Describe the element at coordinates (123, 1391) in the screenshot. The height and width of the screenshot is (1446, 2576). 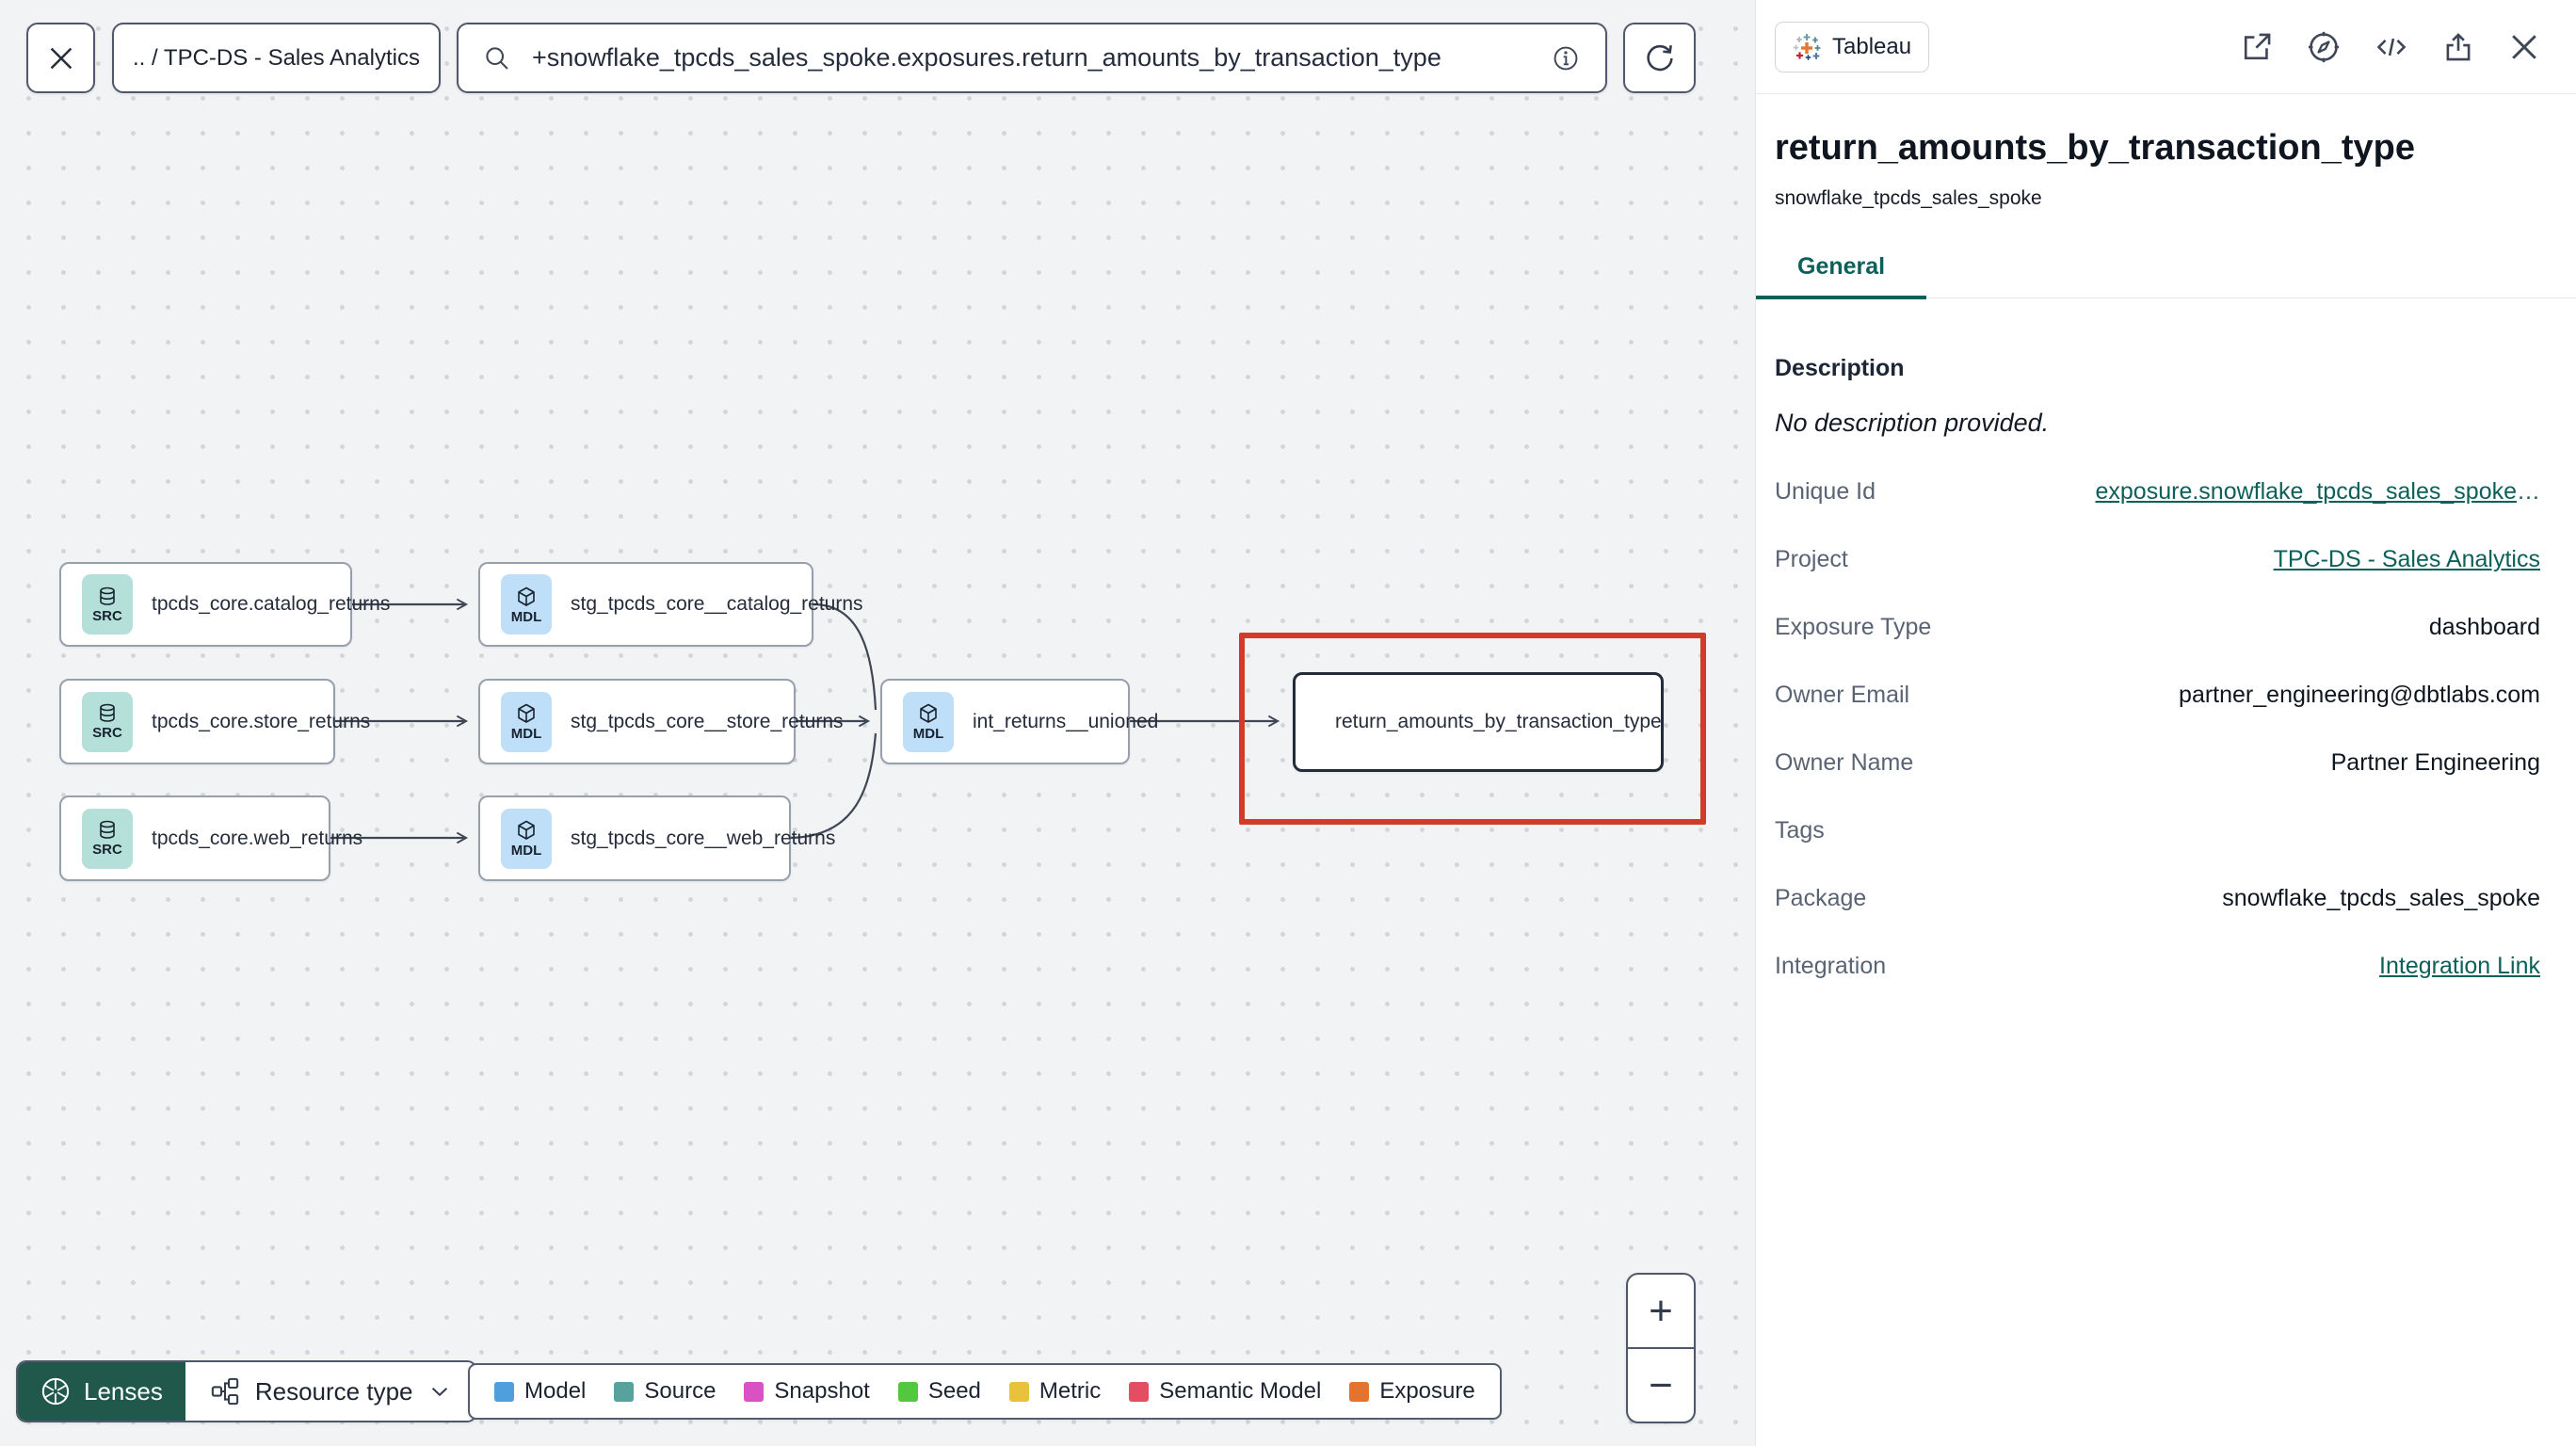
I see `lenses-label: Lenses` at that location.